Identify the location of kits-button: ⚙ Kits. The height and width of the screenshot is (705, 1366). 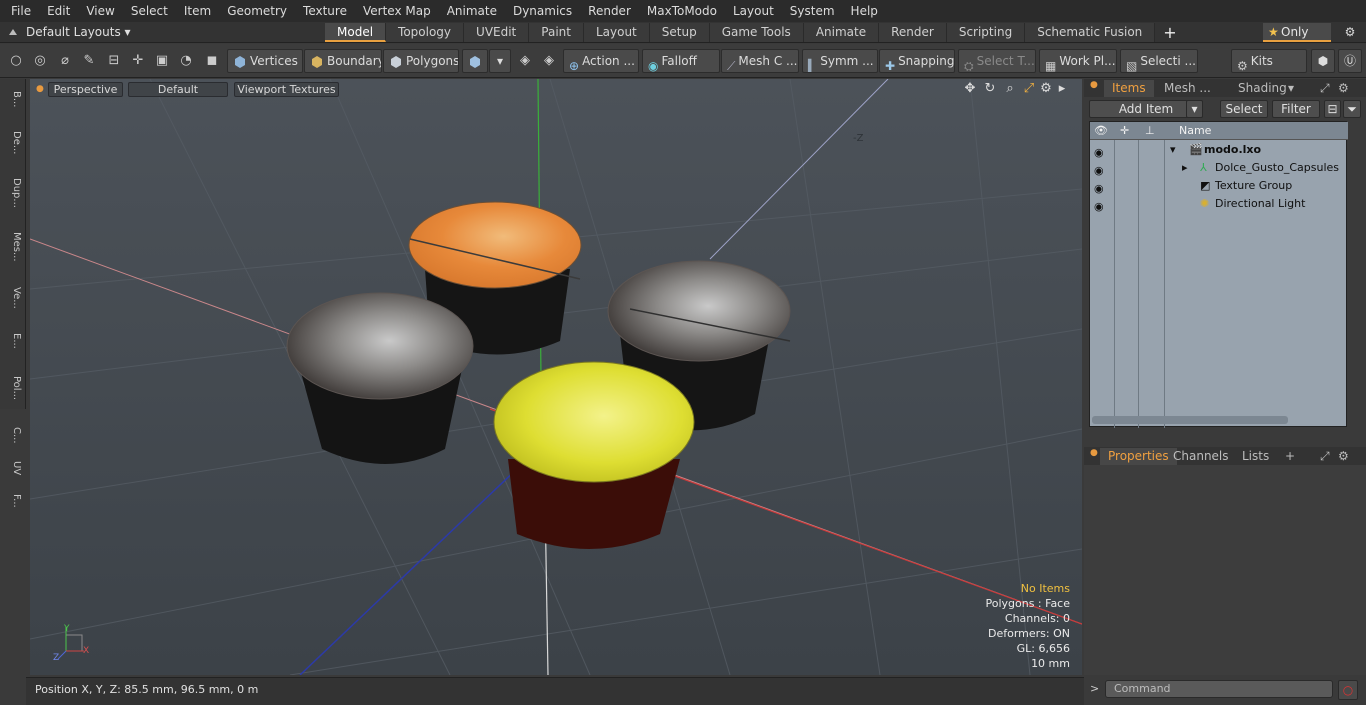
(1269, 61).